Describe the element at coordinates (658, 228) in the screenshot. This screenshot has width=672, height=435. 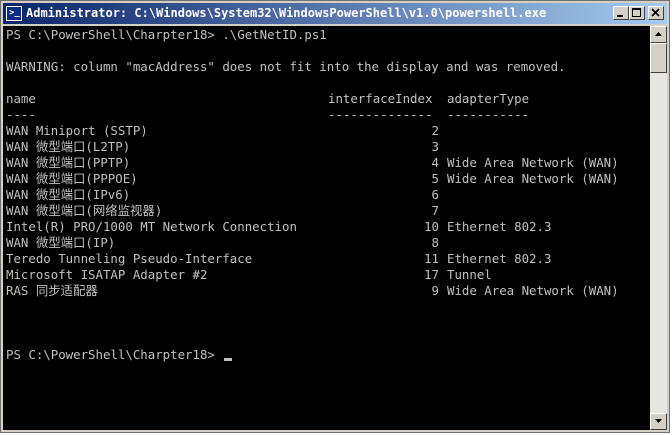
I see `vertical-scrollbar` at that location.